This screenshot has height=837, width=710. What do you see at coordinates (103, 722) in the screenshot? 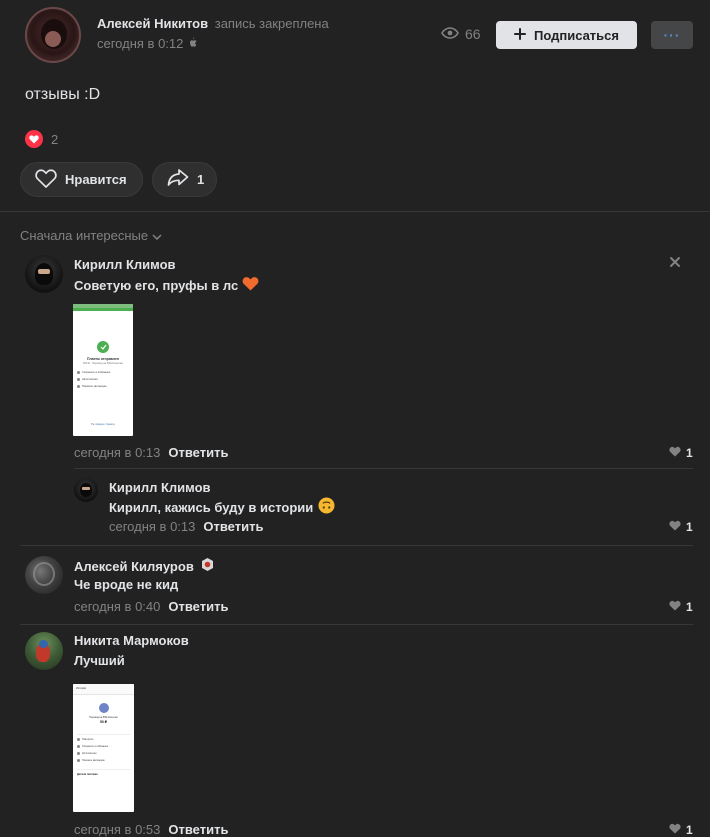
I see `screenshot-amount: 50 ₽` at bounding box center [103, 722].